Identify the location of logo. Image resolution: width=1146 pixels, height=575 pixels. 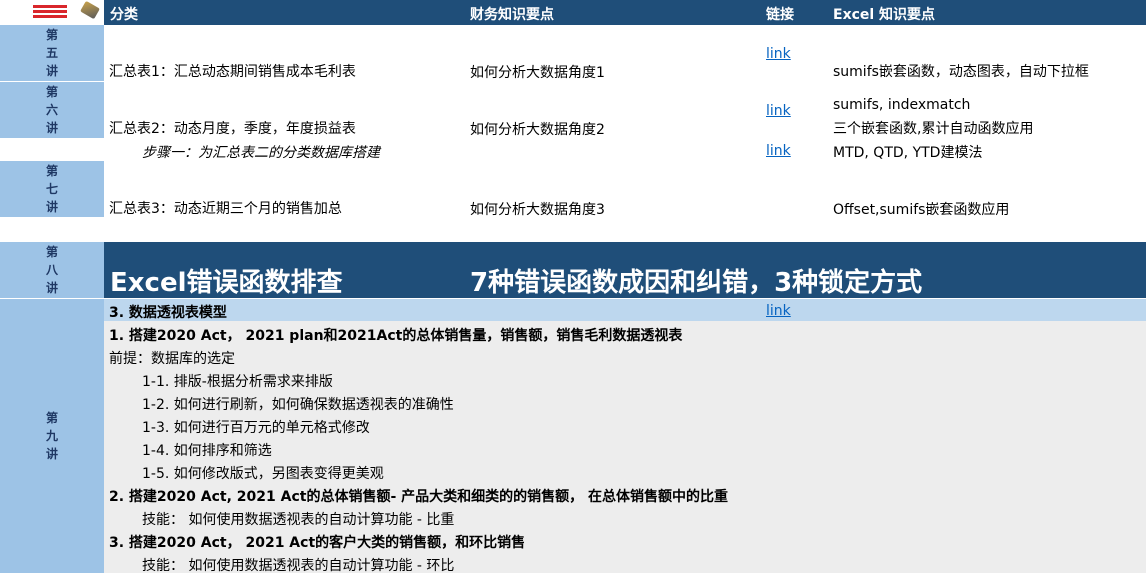
(52, 12).